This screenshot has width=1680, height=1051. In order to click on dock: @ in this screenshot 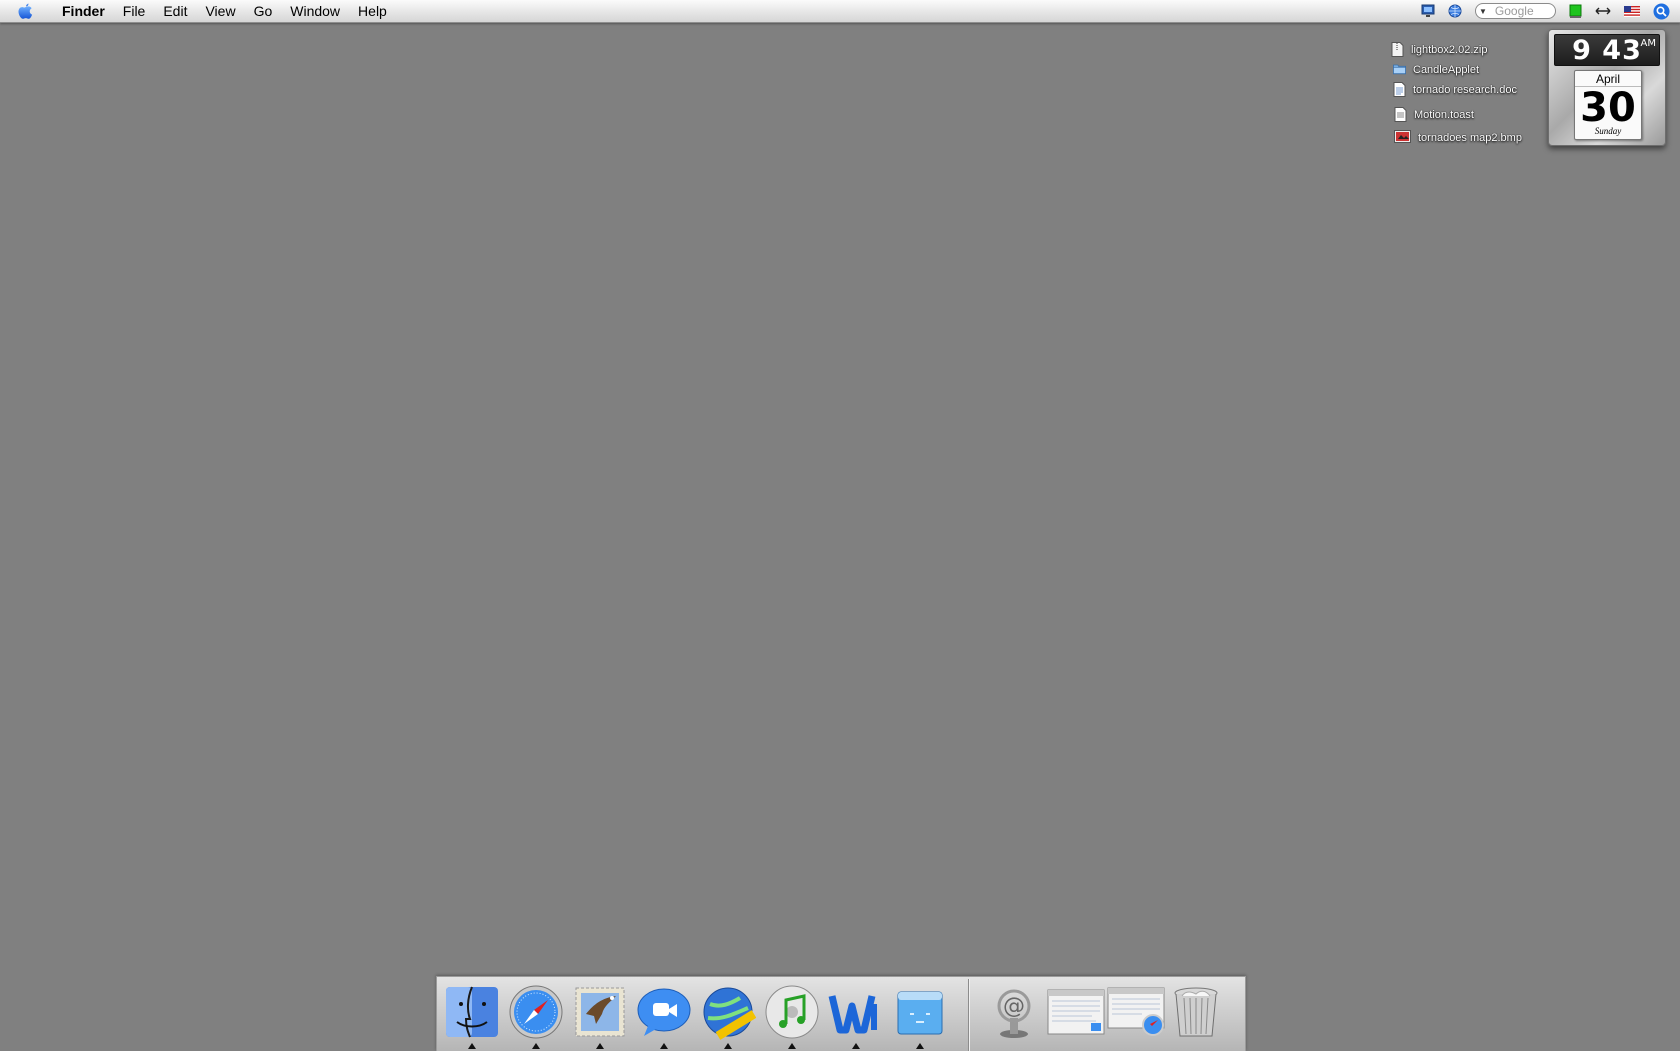, I will do `click(841, 1013)`.